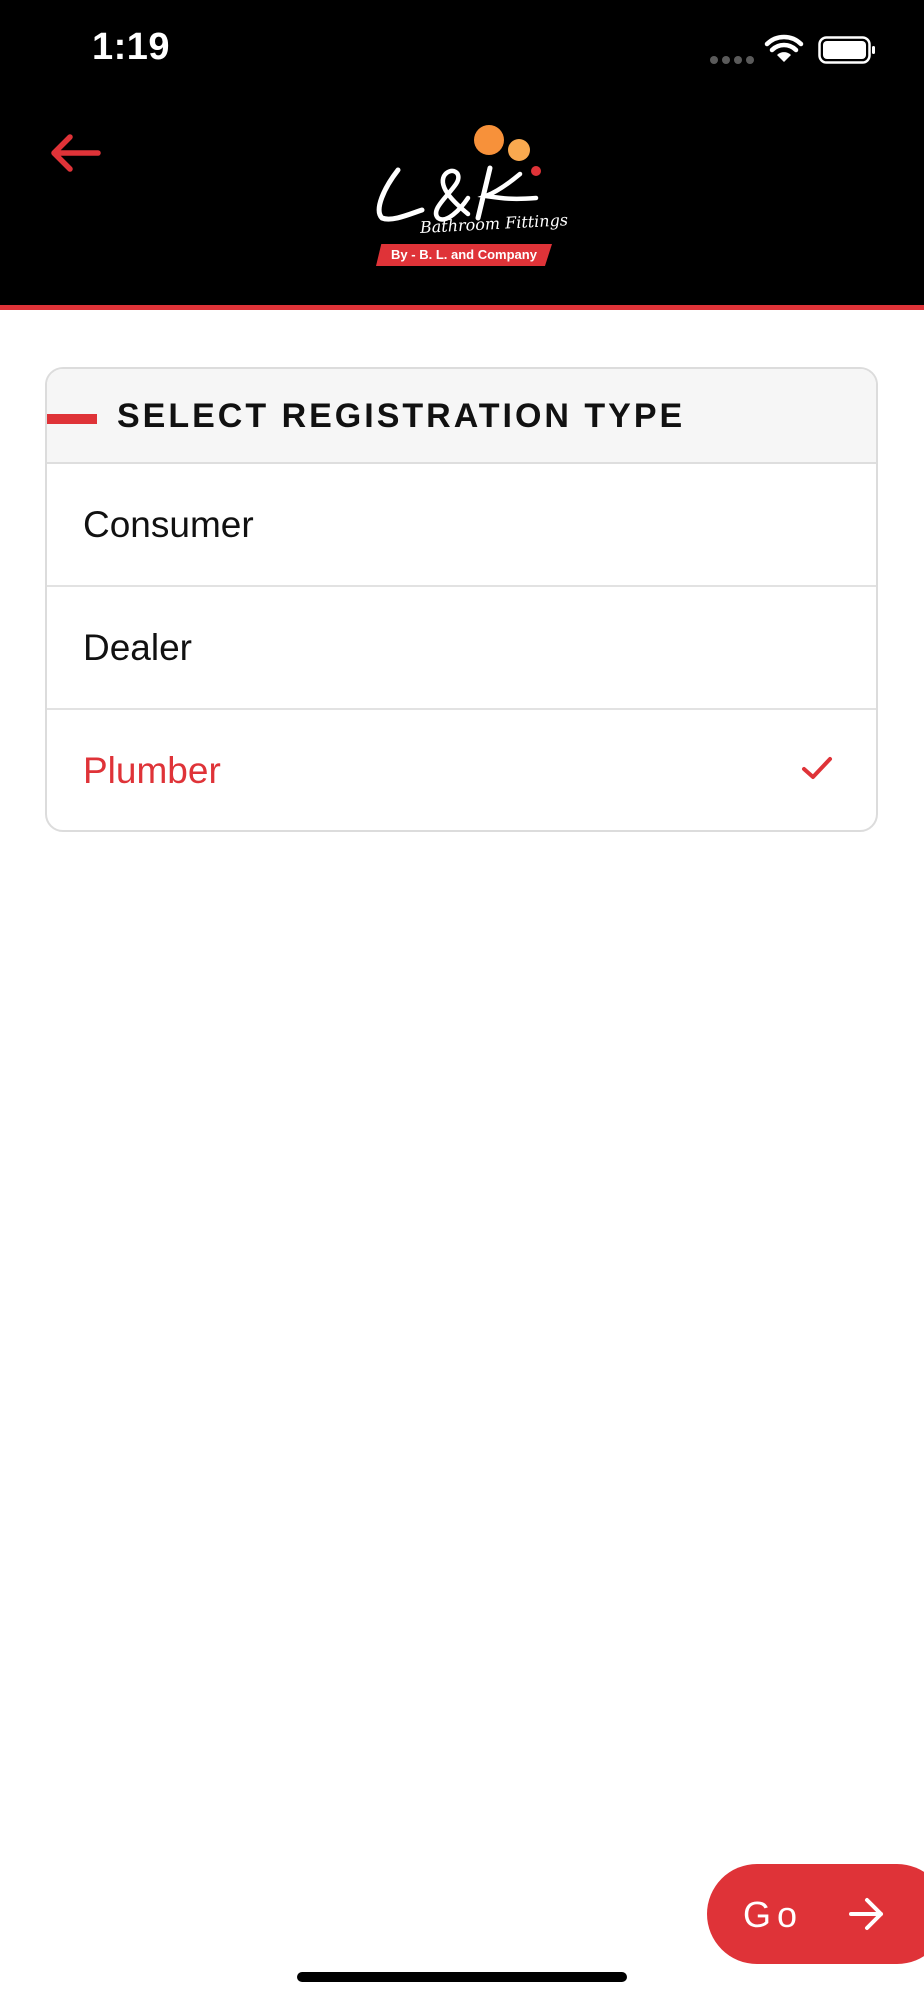  I want to click on signal-dots-icon, so click(732, 61).